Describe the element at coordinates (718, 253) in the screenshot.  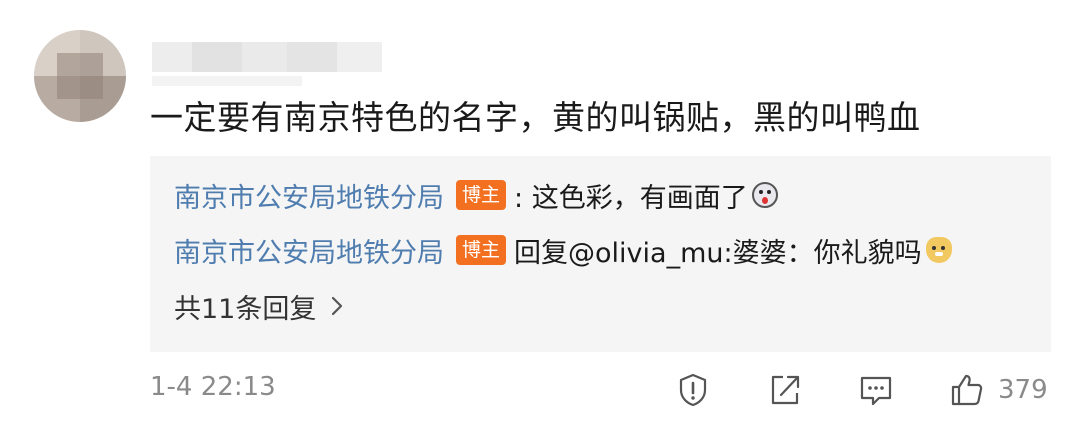
I see `reply-text: 回复@olivia_mu:婆婆：你礼貌吗` at that location.